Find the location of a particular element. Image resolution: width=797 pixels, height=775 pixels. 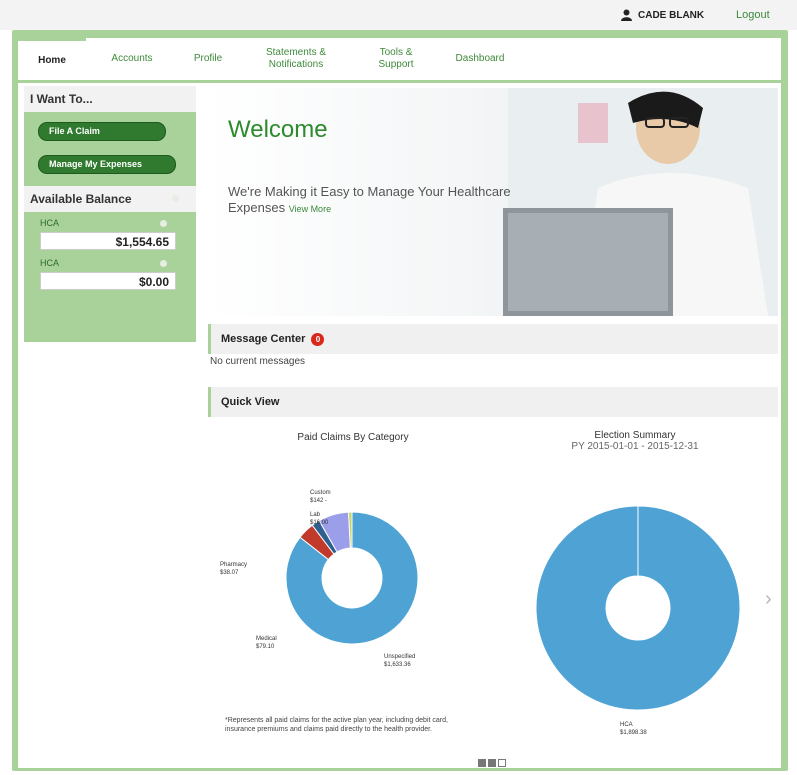

tab-dashboard: Dashboard is located at coordinates (480, 59).